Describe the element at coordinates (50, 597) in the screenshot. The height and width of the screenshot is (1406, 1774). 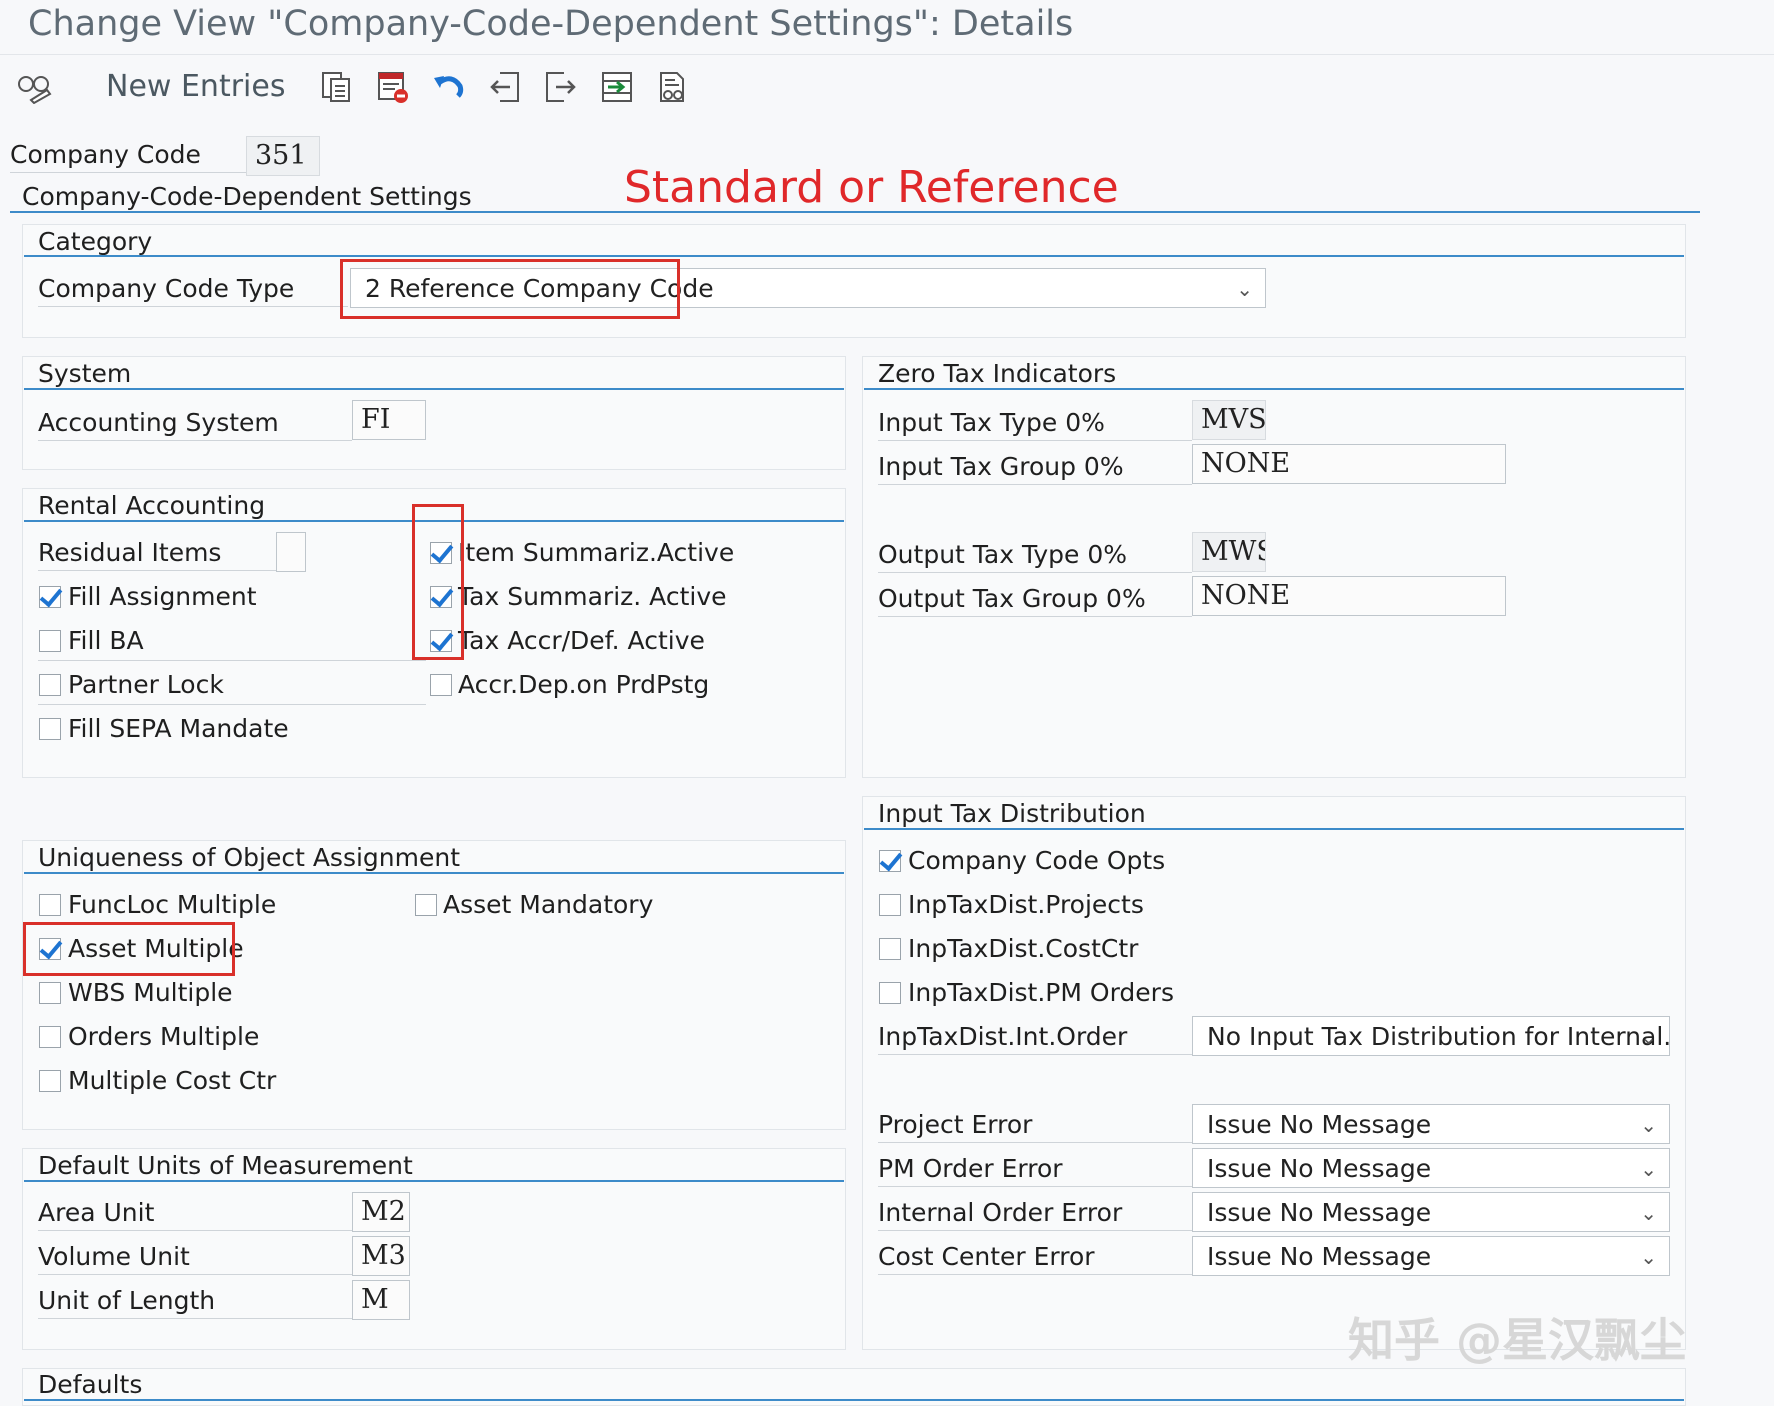
I see `fill-assignment-checkbox` at that location.